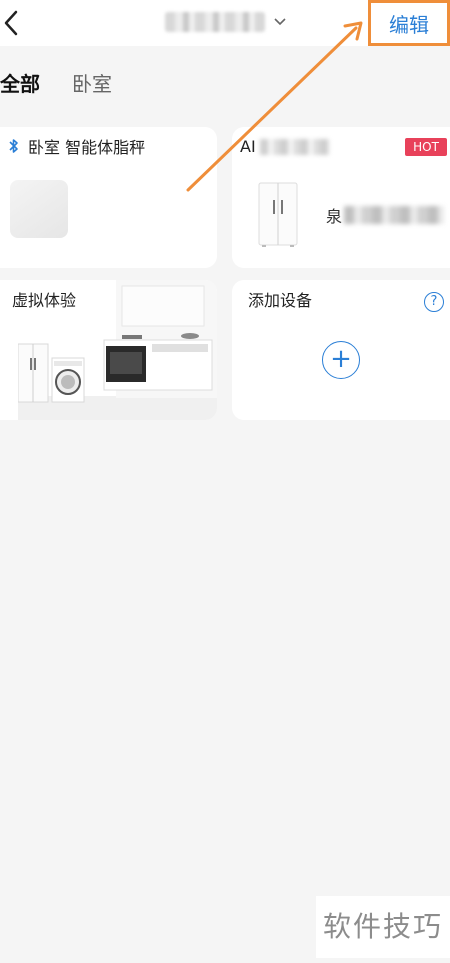 The image size is (450, 963). Describe the element at coordinates (15, 23) in the screenshot. I see `back-arrow-icon` at that location.